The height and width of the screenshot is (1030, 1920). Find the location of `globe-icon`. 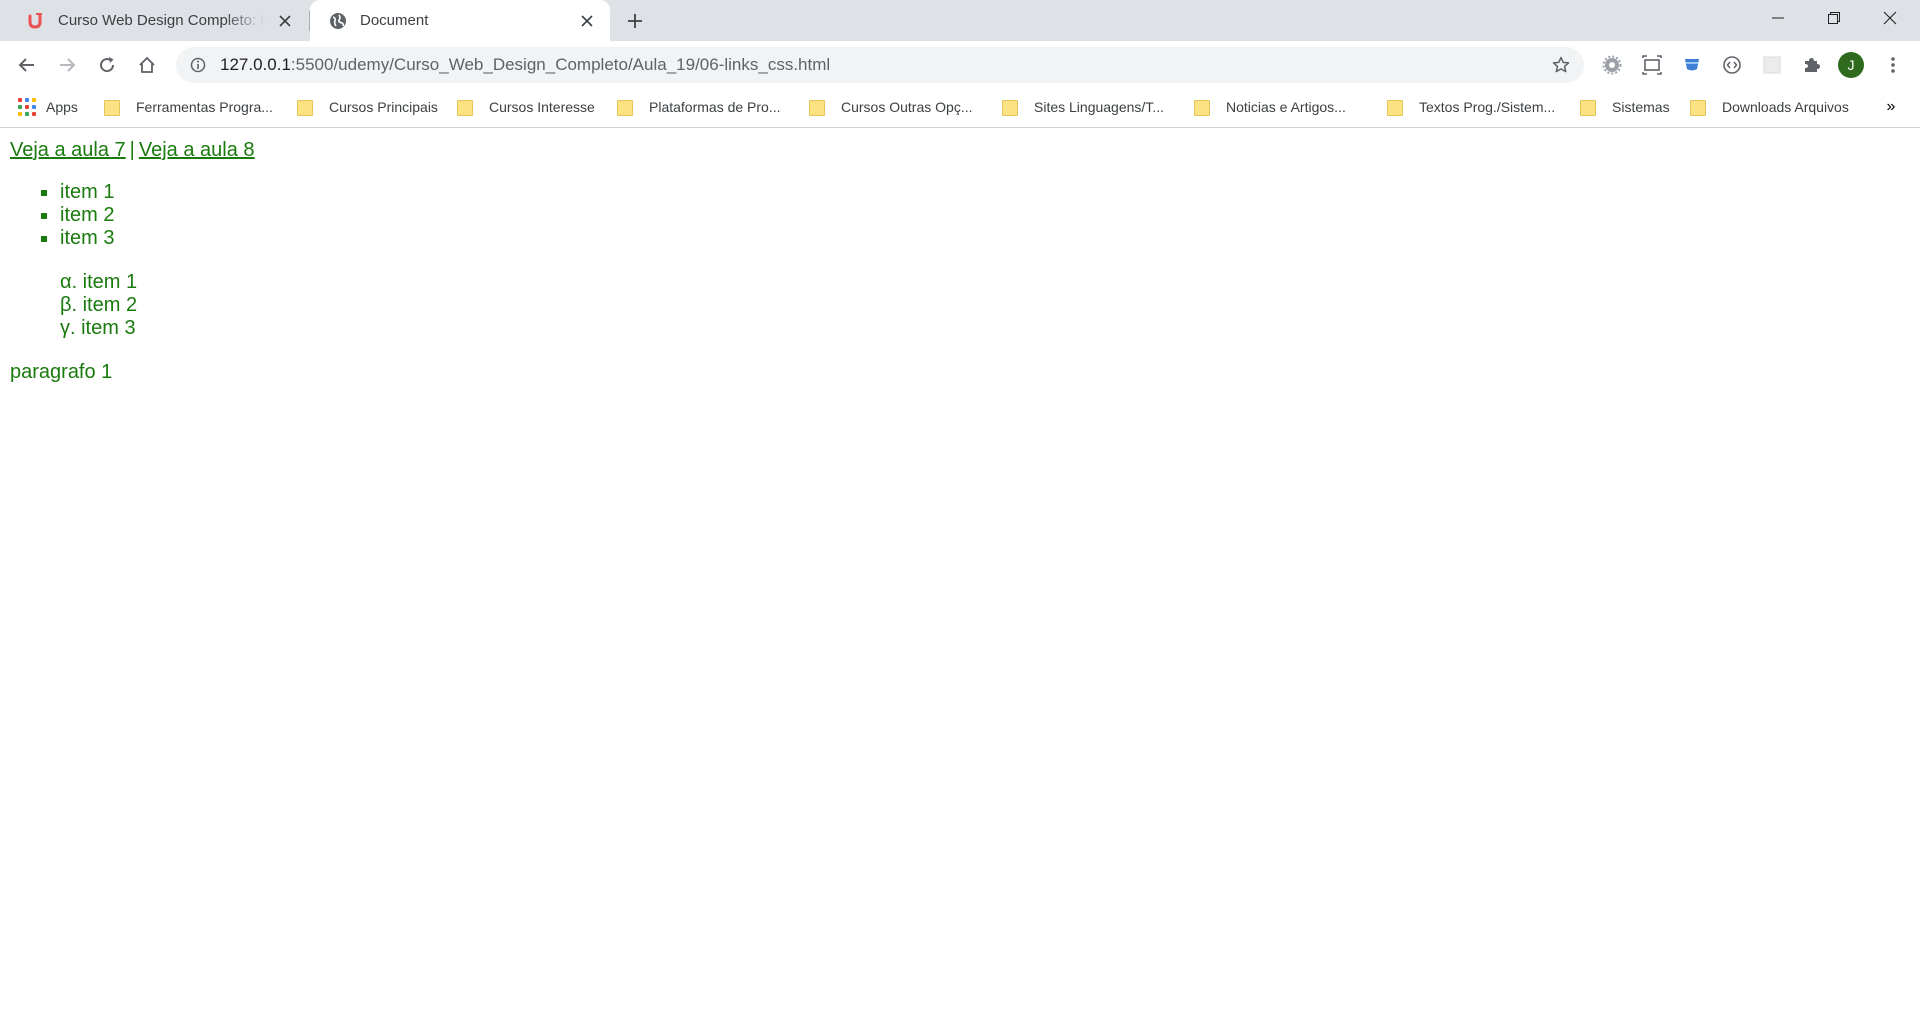

globe-icon is located at coordinates (338, 21).